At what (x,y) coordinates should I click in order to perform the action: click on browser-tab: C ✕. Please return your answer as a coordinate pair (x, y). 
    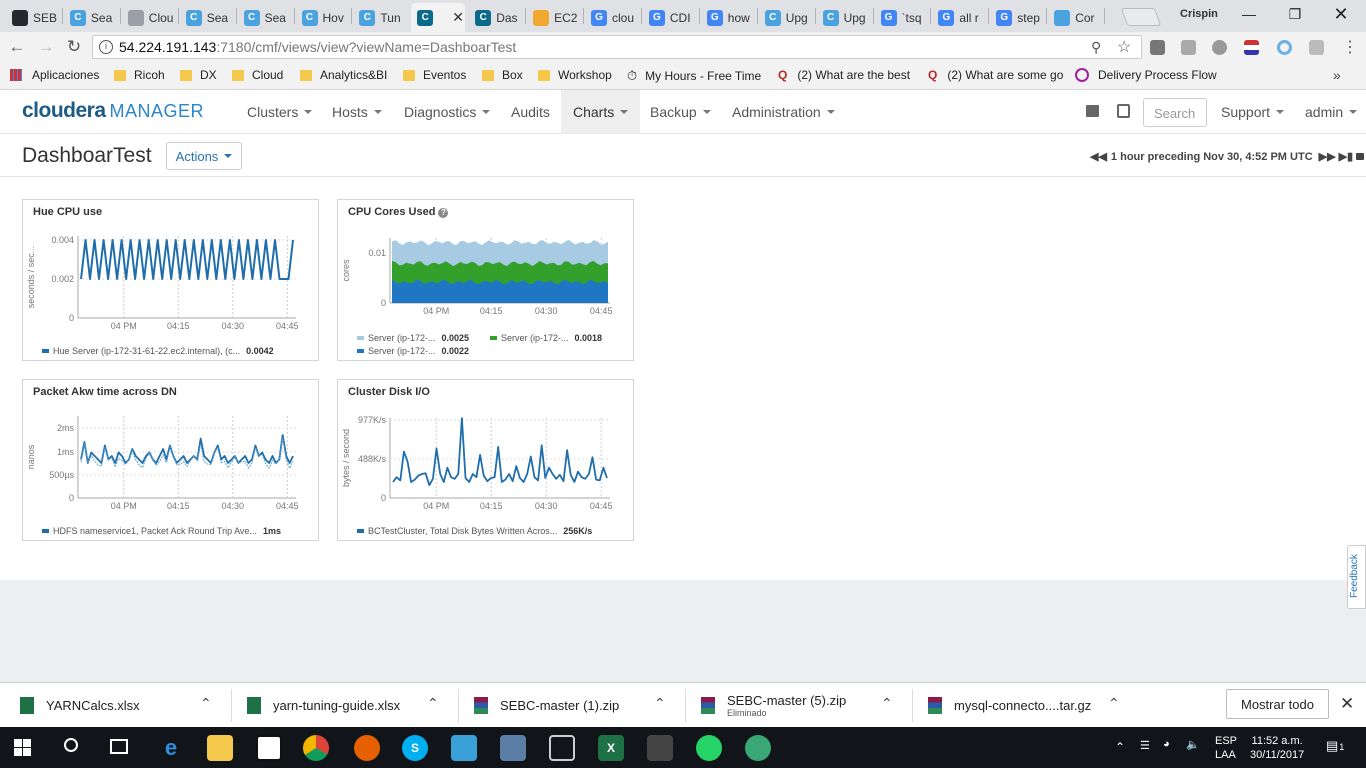
    Looking at the image, I should click on (438, 17).